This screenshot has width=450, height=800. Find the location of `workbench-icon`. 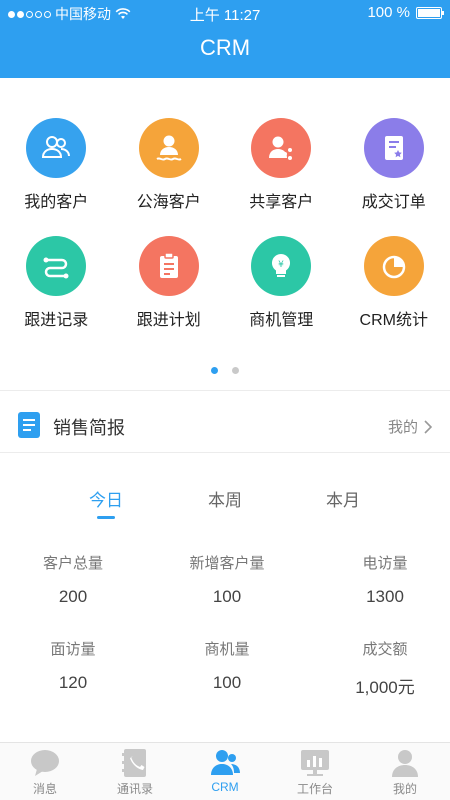

workbench-icon is located at coordinates (315, 763).